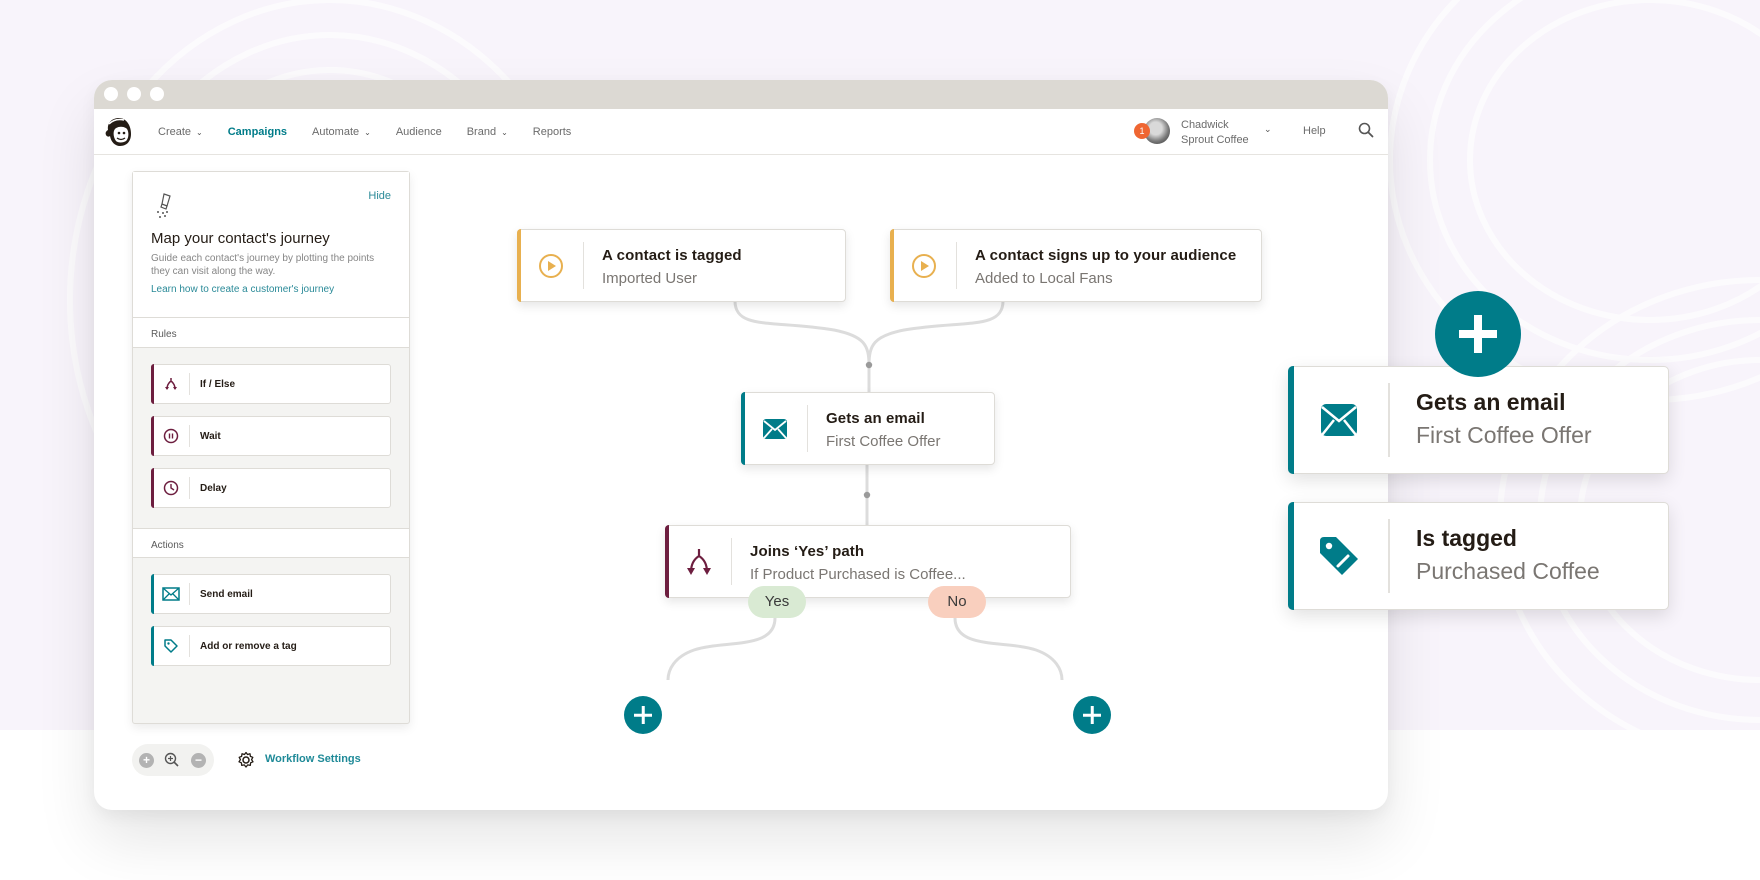  What do you see at coordinates (1339, 556) in the screenshot?
I see `tag-icon` at bounding box center [1339, 556].